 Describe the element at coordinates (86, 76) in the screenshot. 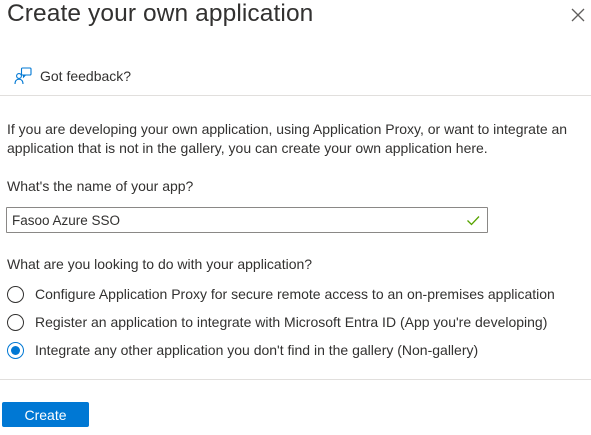

I see `feedback-label: Got feedback?` at that location.